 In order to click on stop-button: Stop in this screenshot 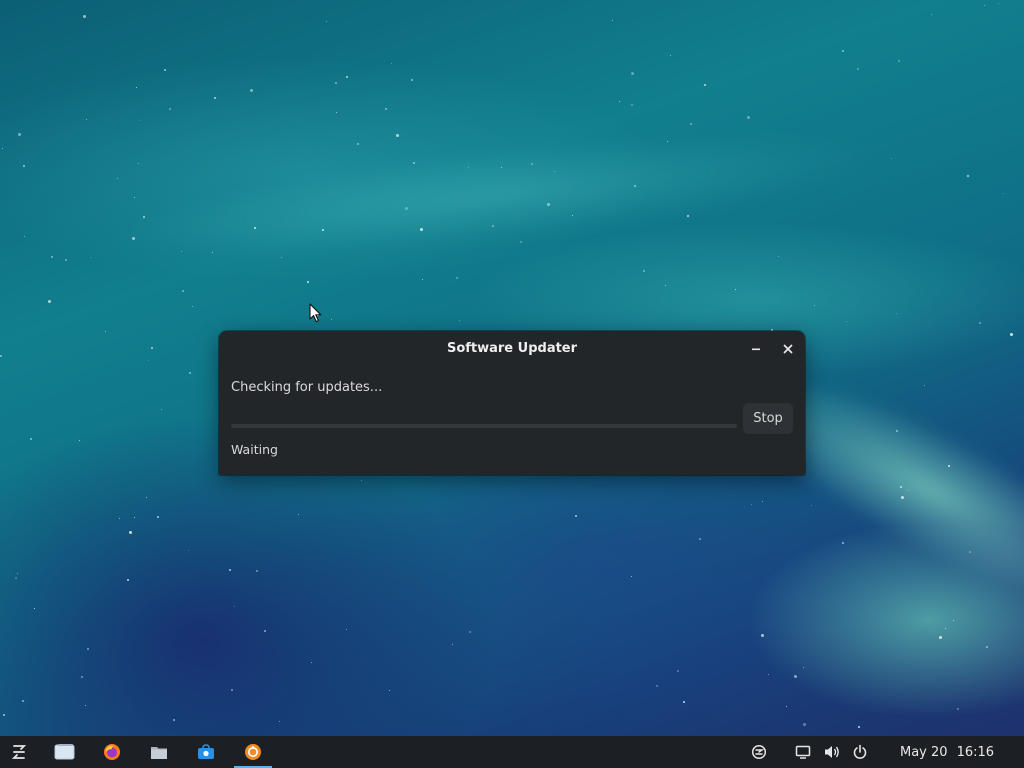, I will do `click(768, 418)`.